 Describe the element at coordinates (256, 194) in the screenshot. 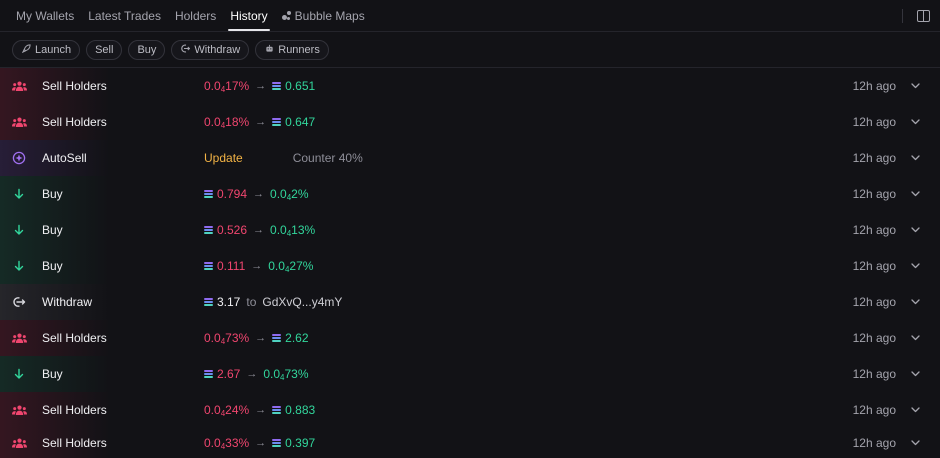

I see `row-detail: 0.794 → 0.042%` at that location.